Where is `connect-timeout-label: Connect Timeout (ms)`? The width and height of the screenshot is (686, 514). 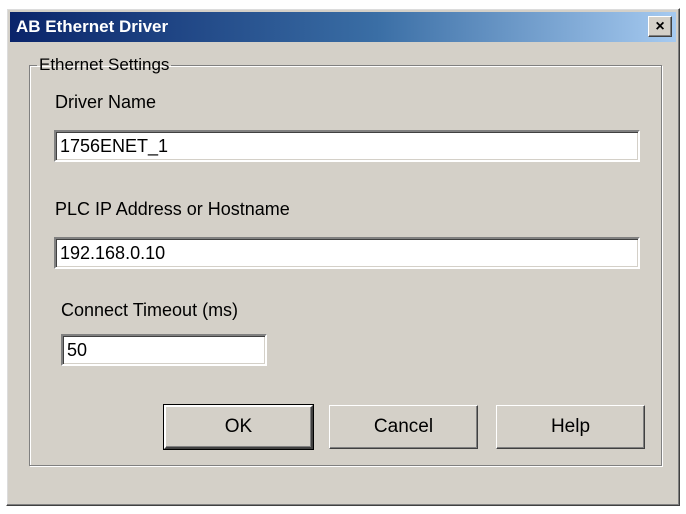 connect-timeout-label: Connect Timeout (ms) is located at coordinates (150, 310).